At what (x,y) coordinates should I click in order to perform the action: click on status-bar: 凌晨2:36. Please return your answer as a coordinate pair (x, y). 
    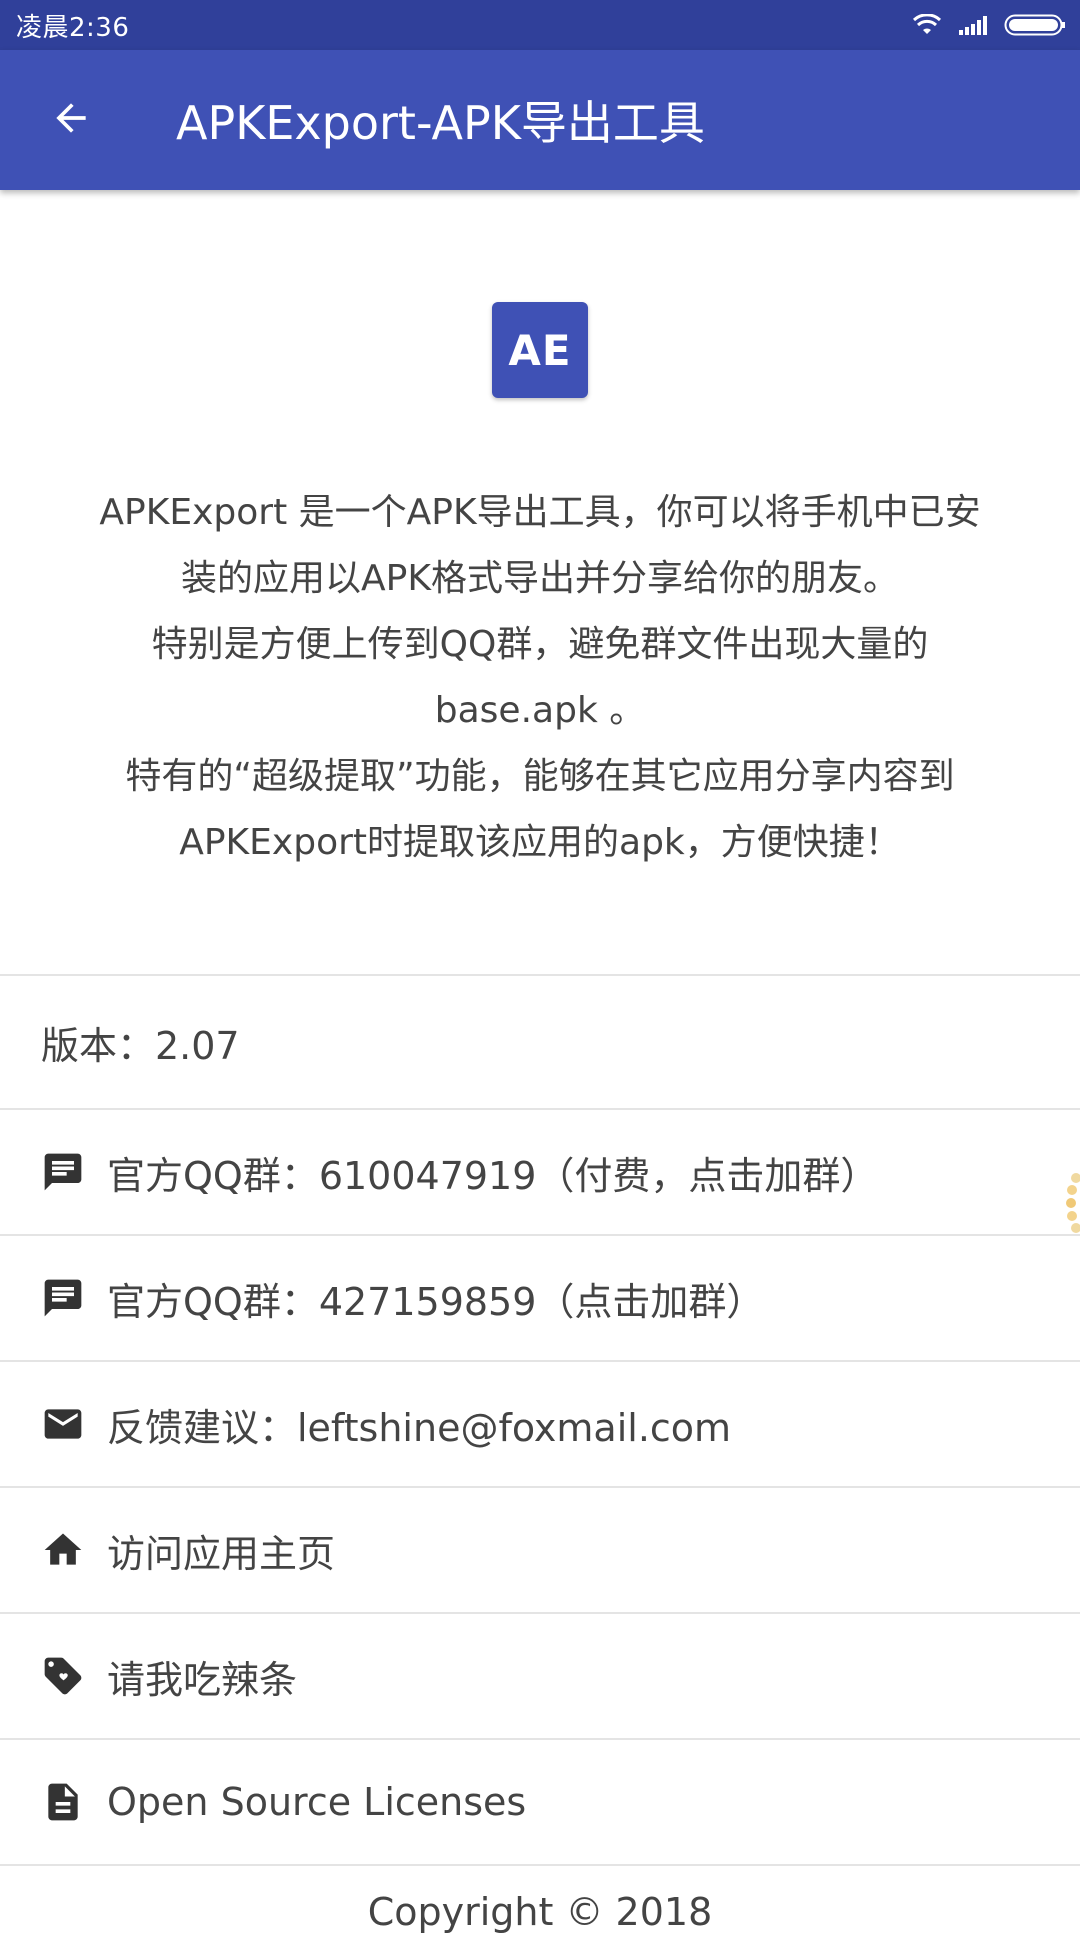
    Looking at the image, I should click on (540, 25).